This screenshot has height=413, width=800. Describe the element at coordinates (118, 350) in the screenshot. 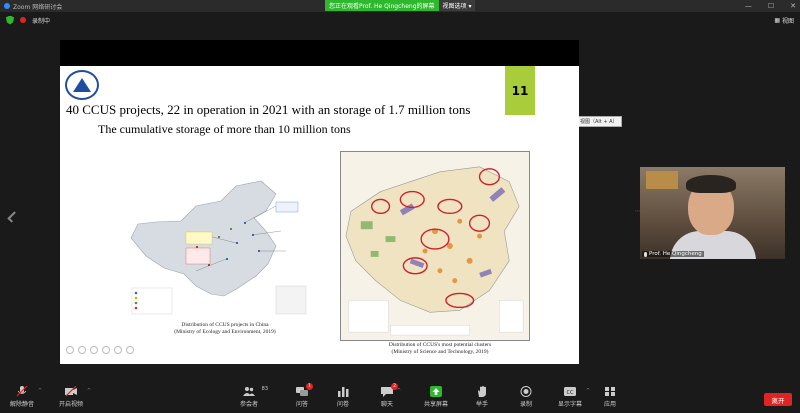

I see `slides-grid-icon` at that location.